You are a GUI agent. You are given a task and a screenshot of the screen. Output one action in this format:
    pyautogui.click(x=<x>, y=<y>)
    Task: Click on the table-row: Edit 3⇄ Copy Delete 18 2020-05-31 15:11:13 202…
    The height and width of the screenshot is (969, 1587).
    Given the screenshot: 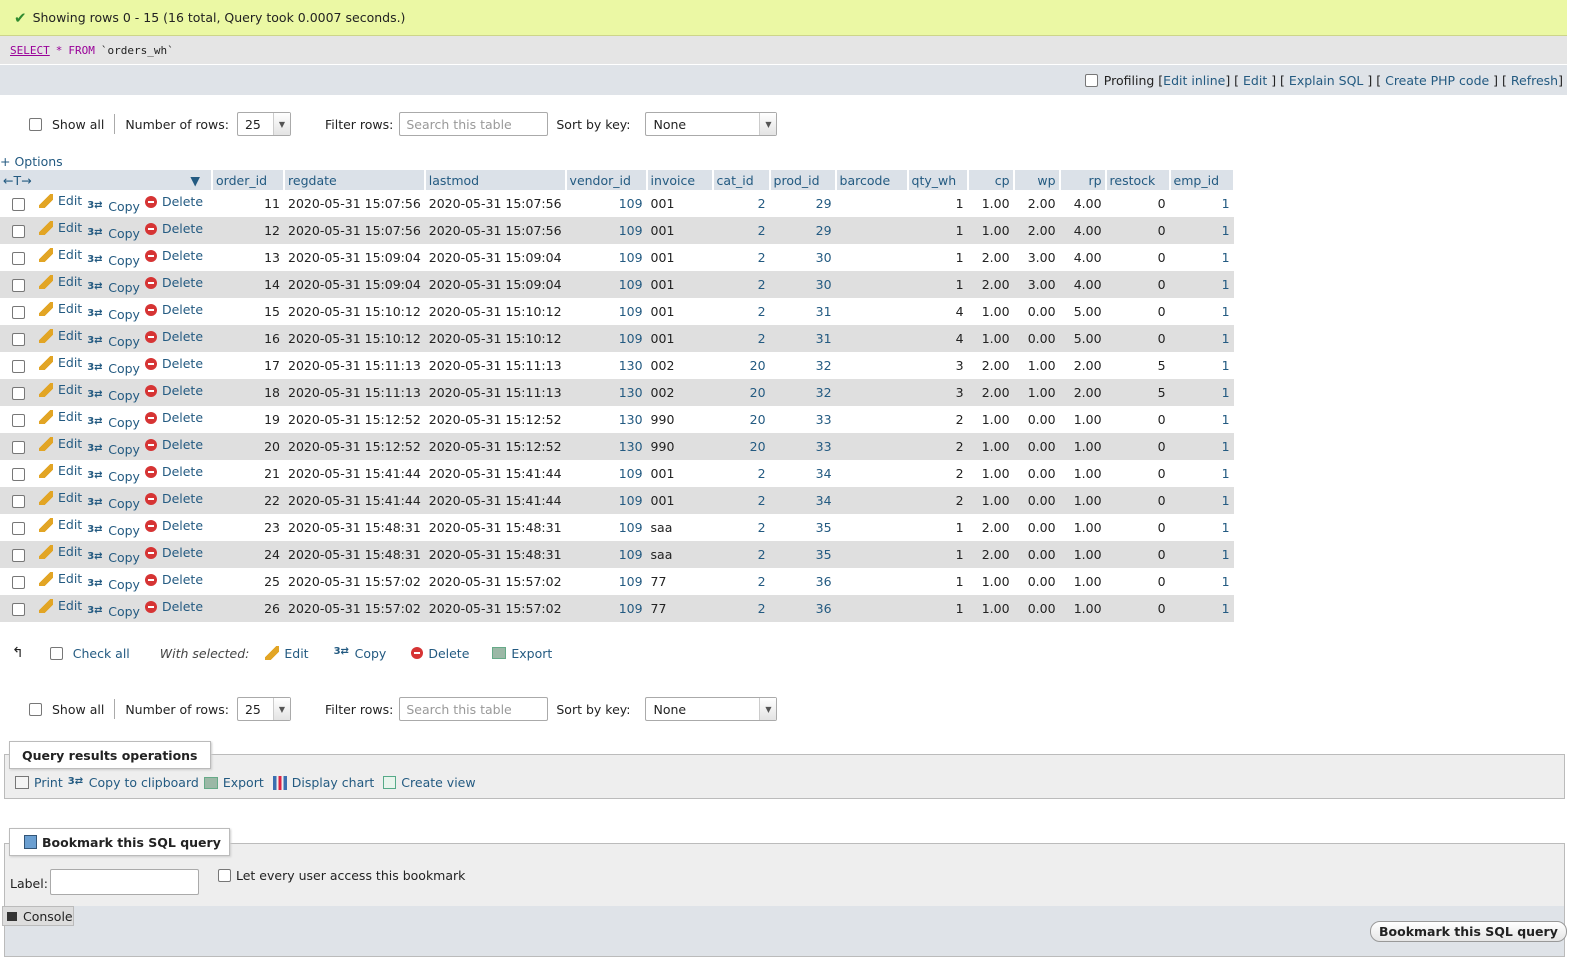 What is the action you would take?
    pyautogui.click(x=617, y=392)
    